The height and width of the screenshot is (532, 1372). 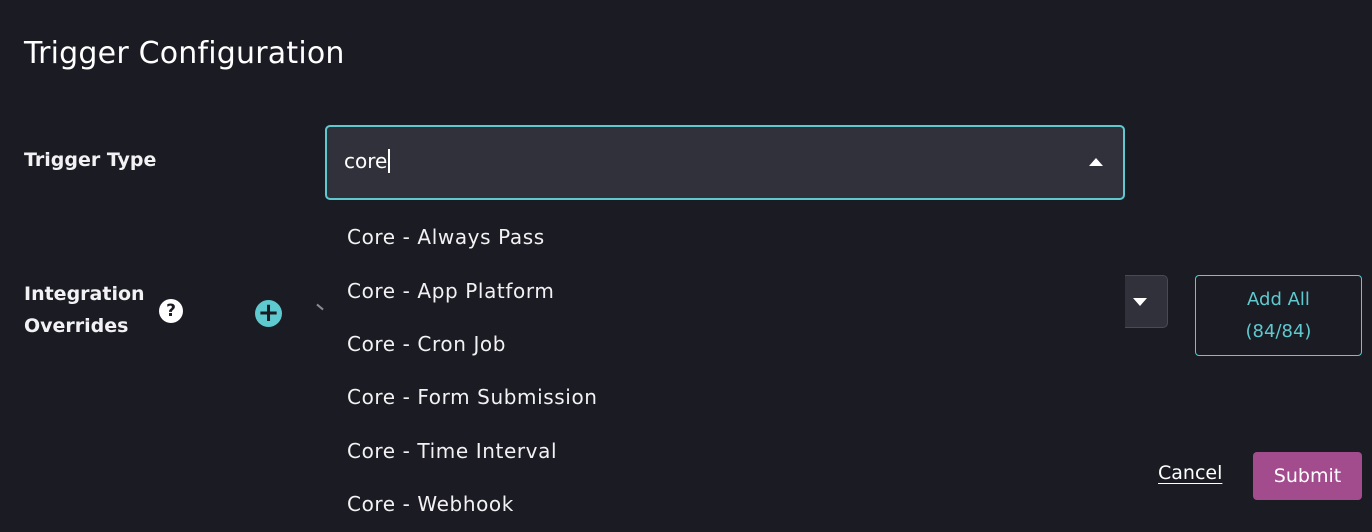 I want to click on add-all-label: Add All, so click(x=1278, y=299).